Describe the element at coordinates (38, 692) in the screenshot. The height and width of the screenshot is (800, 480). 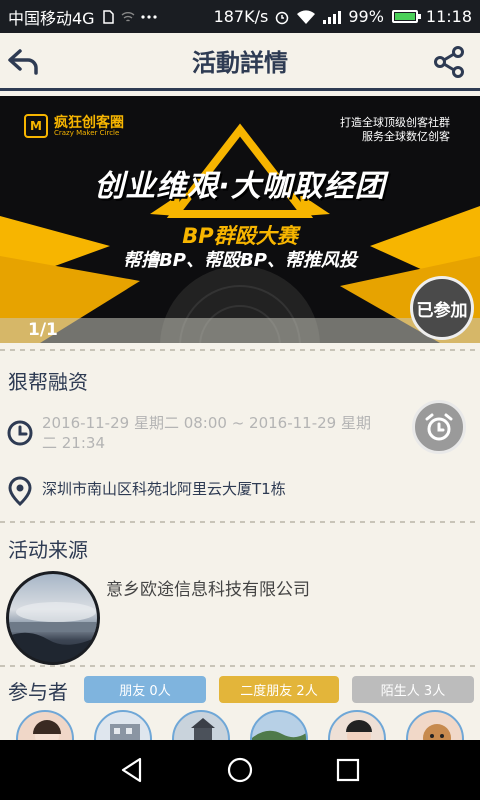
I see `participants-title: 参与者` at that location.